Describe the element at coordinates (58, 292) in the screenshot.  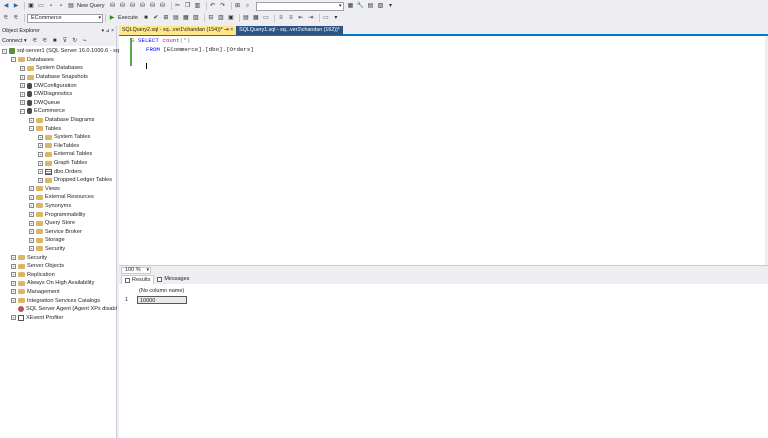
I see `tree-node: + Management` at that location.